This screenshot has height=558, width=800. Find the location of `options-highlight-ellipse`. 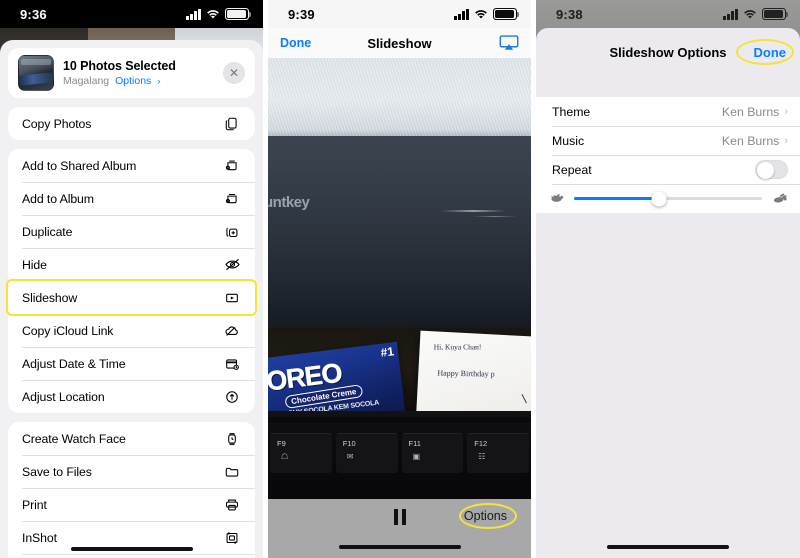

options-highlight-ellipse is located at coordinates (488, 516).